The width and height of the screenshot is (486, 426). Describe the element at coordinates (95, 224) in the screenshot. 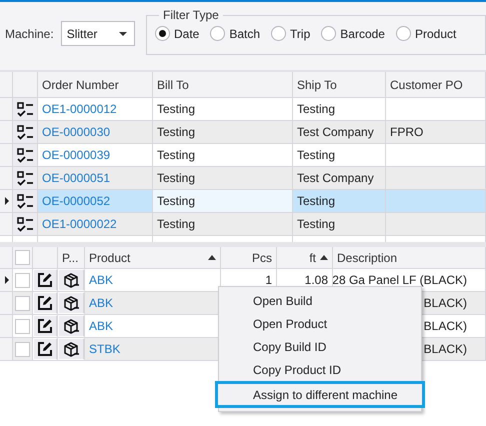

I see `order-link: OE1-0000022` at that location.